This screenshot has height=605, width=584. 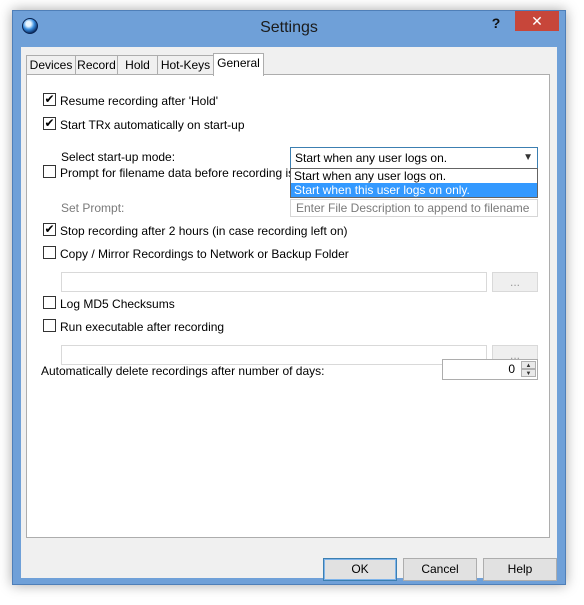 What do you see at coordinates (49, 302) in the screenshot?
I see `log-md5-checkbox` at bounding box center [49, 302].